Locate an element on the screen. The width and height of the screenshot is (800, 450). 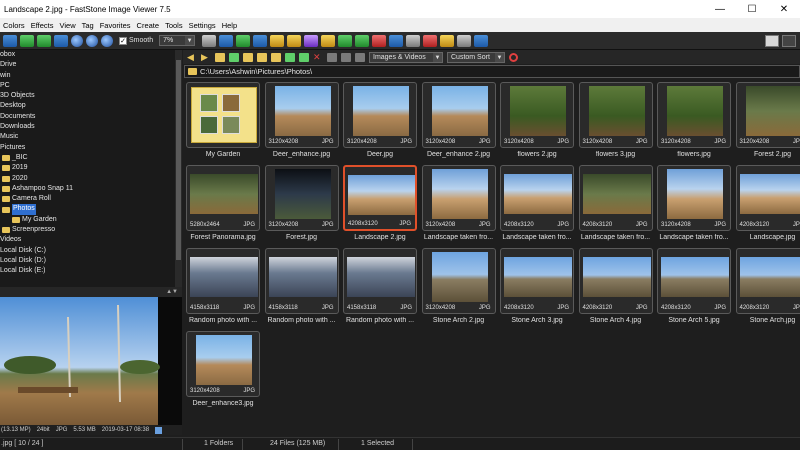
redeye-icon is located at coordinates (379, 40).